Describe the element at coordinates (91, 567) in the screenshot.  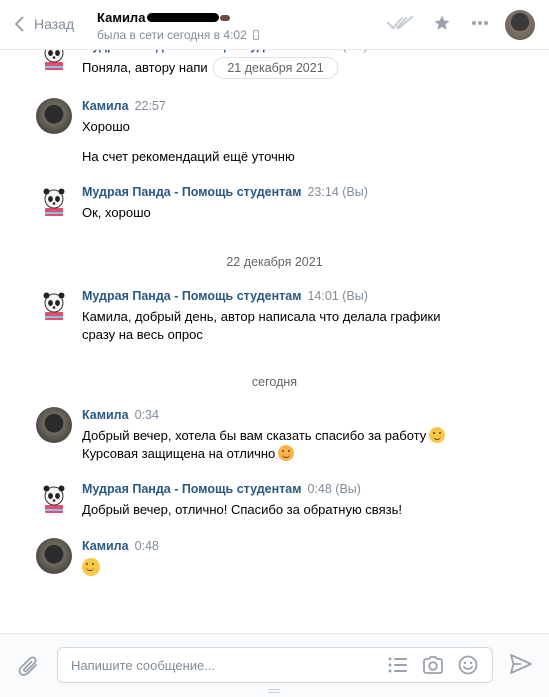
I see `relieved-emoji-icon` at that location.